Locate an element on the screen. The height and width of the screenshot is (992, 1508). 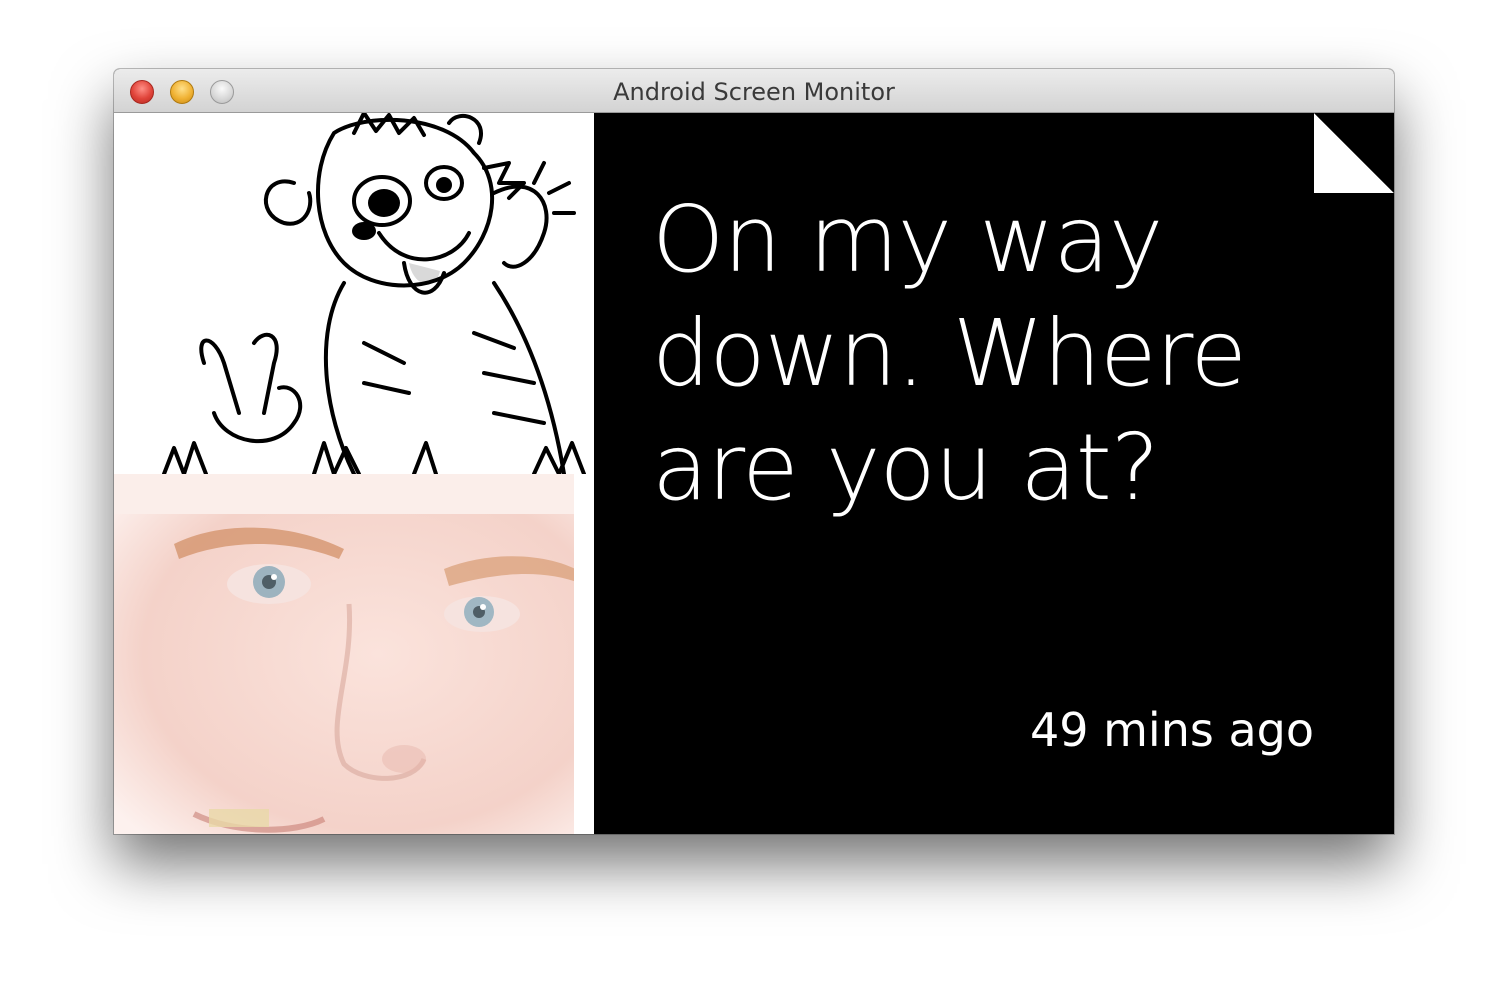
title-bar: Android Screen Monitor is located at coordinates (754, 91).